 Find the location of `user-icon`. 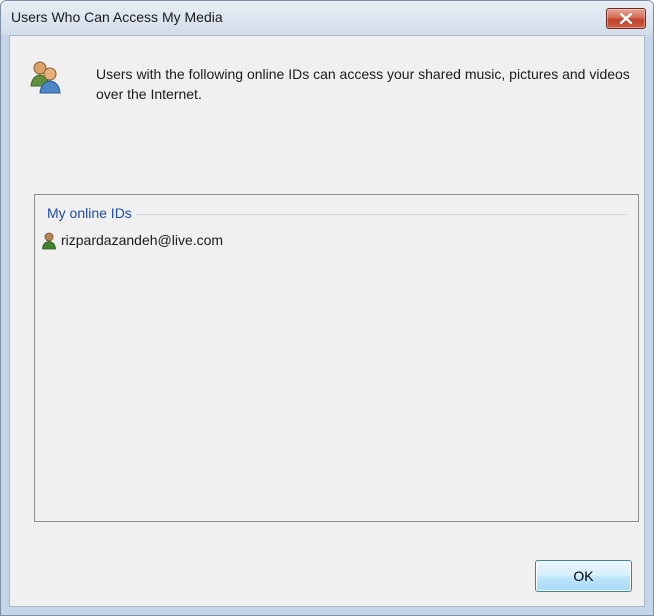

user-icon is located at coordinates (49, 241).